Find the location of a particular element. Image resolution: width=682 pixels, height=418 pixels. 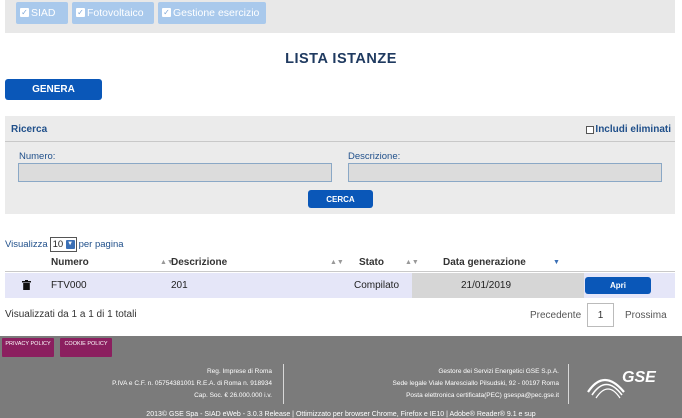

sort-desc-icon: ▼ is located at coordinates (556, 262).